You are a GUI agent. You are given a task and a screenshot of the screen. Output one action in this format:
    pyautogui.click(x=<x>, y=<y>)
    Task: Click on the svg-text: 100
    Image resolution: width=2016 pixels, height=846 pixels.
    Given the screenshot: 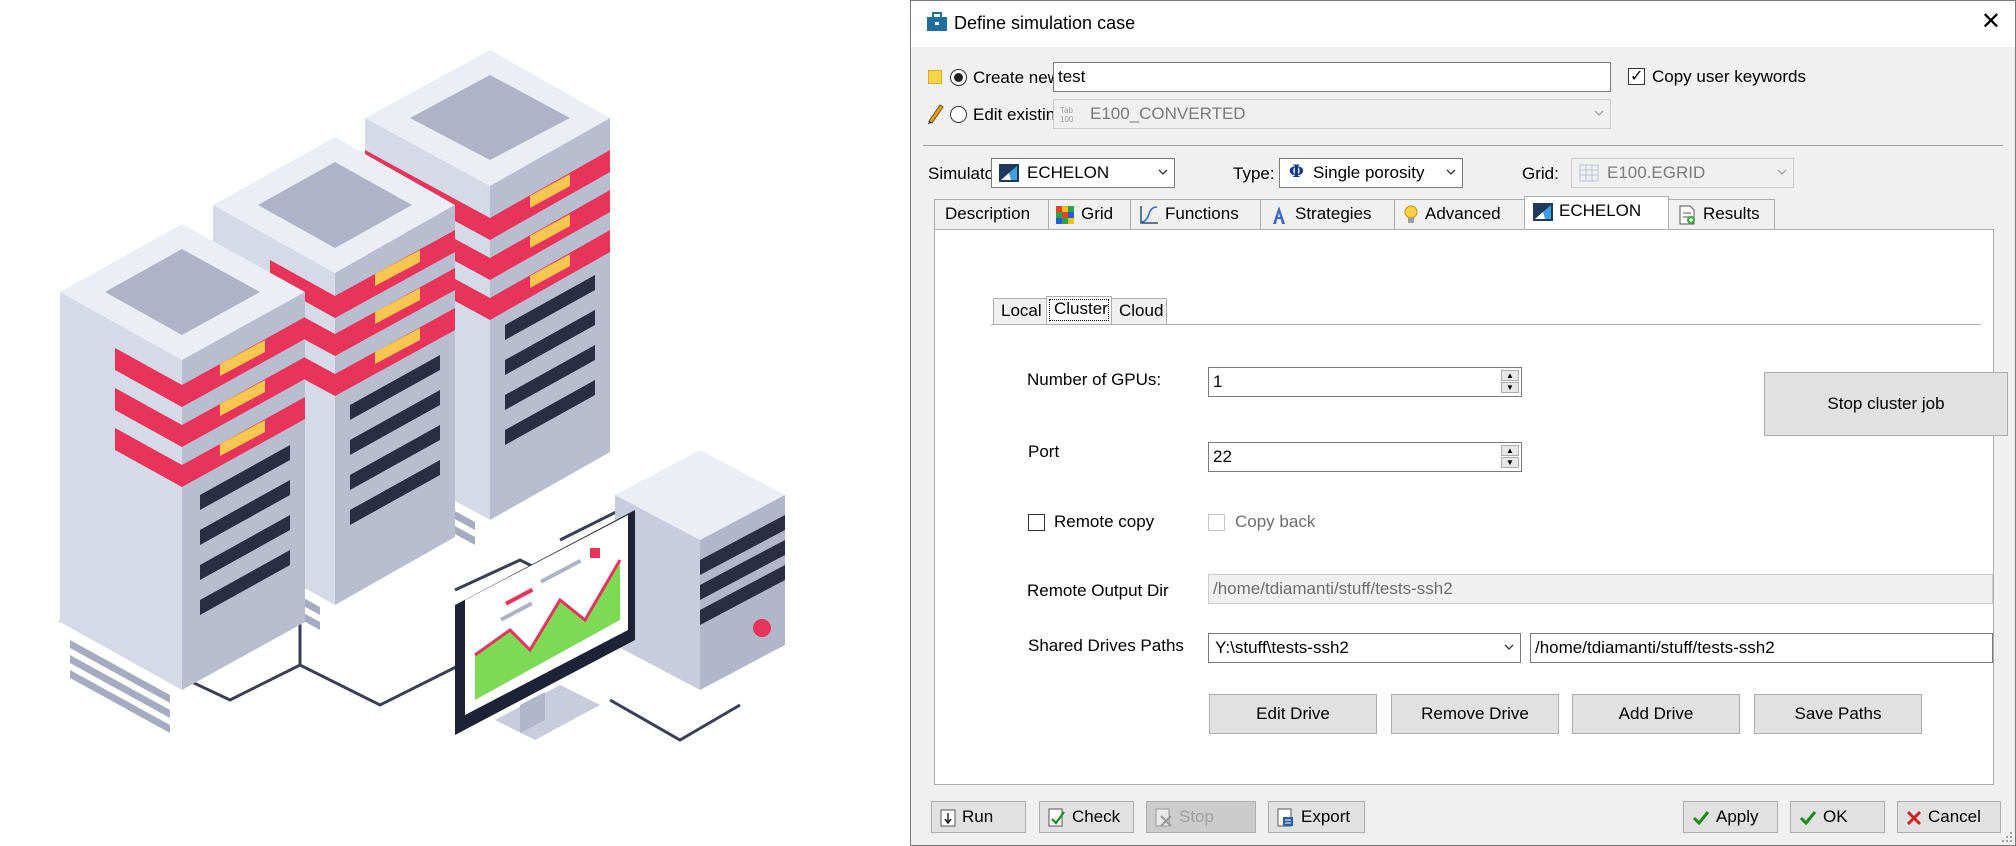 What is the action you would take?
    pyautogui.click(x=1067, y=119)
    